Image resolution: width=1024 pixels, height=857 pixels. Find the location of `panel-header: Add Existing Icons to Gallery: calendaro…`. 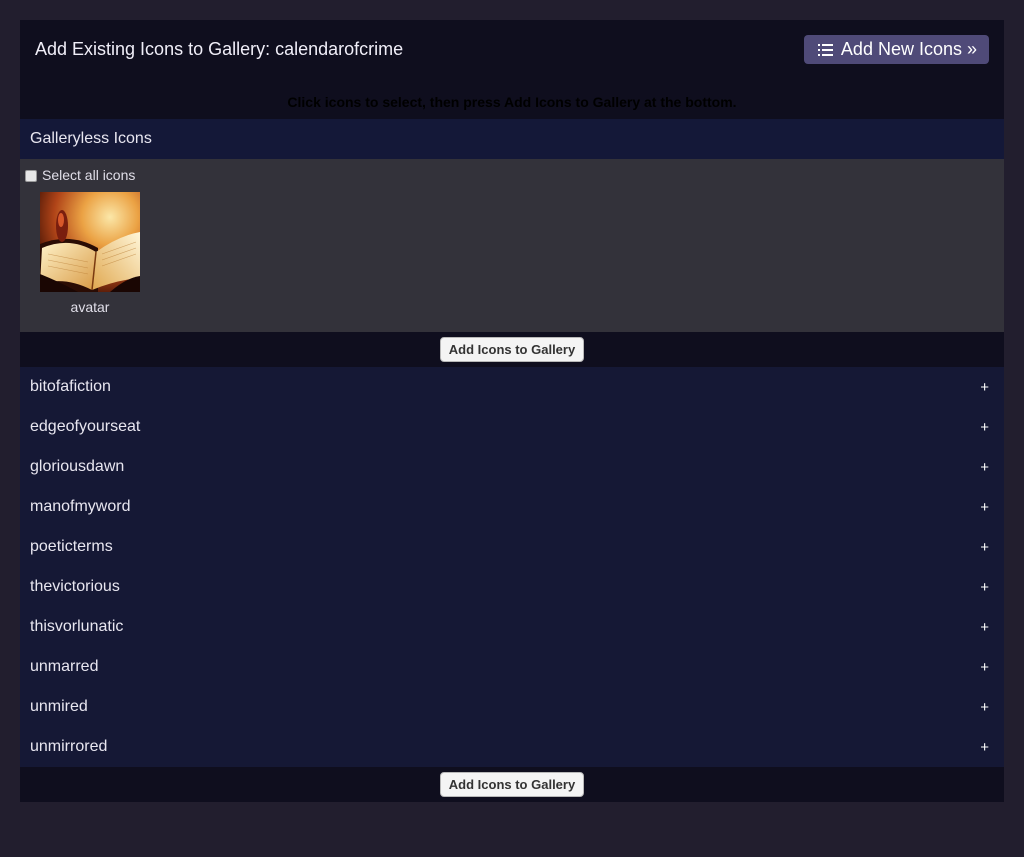

panel-header: Add Existing Icons to Gallery: calendaro… is located at coordinates (512, 51).